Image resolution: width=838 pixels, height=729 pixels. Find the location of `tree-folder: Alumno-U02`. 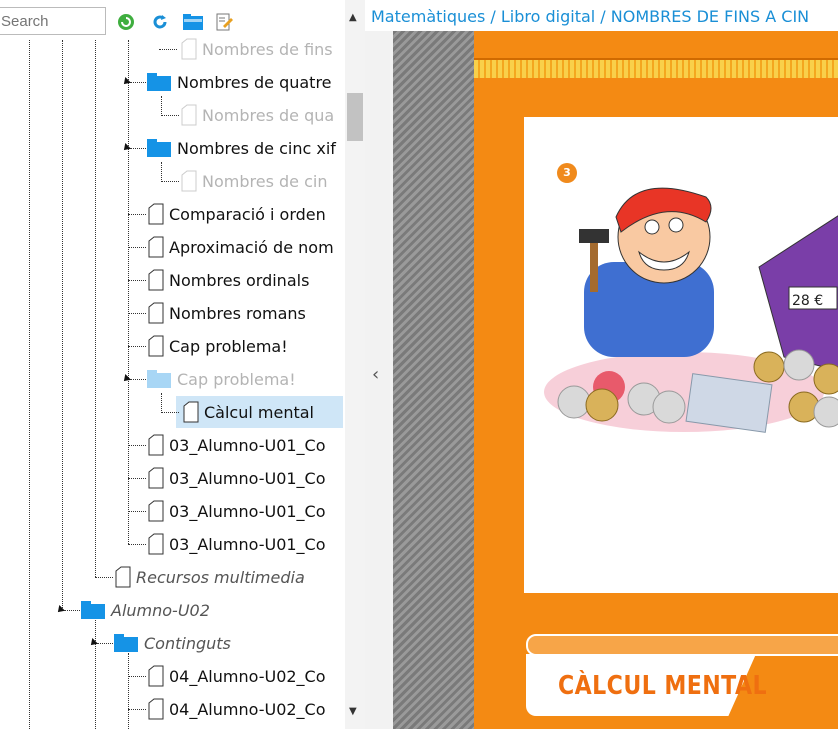

tree-folder: Alumno-U02 is located at coordinates (132, 610).